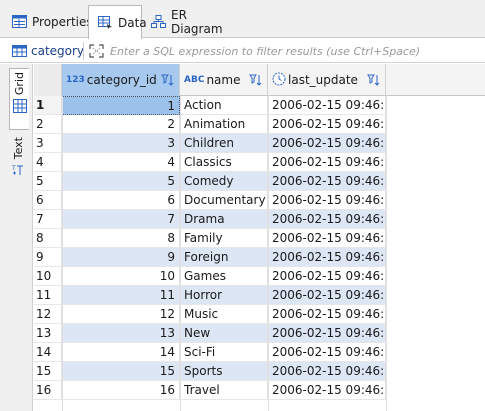  Describe the element at coordinates (96, 51) in the screenshot. I see `expand-filter-icon` at that location.